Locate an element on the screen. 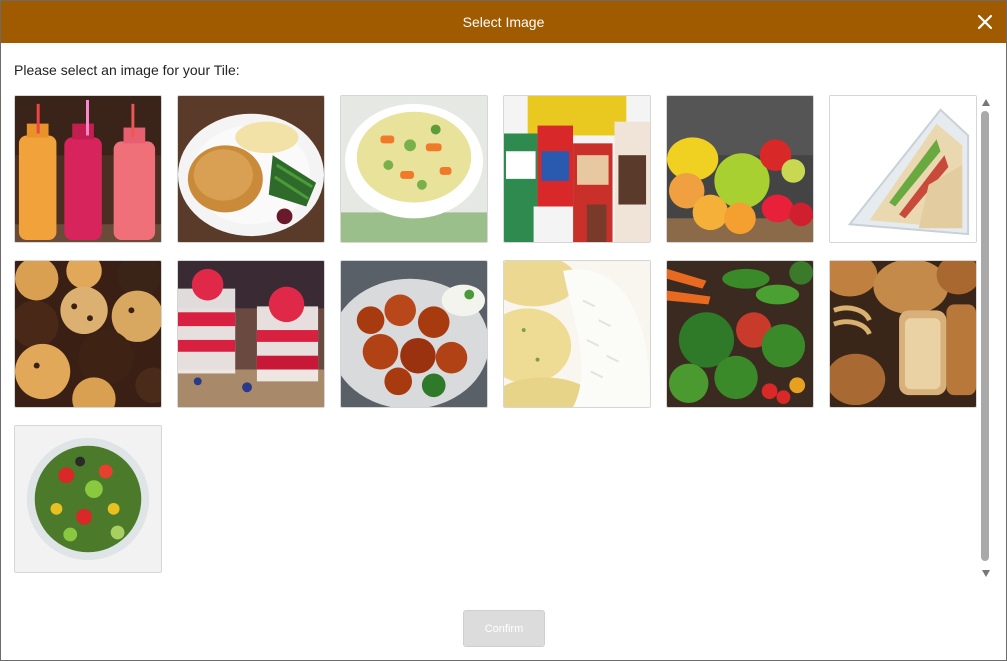  scrollbar-thumb is located at coordinates (985, 336).